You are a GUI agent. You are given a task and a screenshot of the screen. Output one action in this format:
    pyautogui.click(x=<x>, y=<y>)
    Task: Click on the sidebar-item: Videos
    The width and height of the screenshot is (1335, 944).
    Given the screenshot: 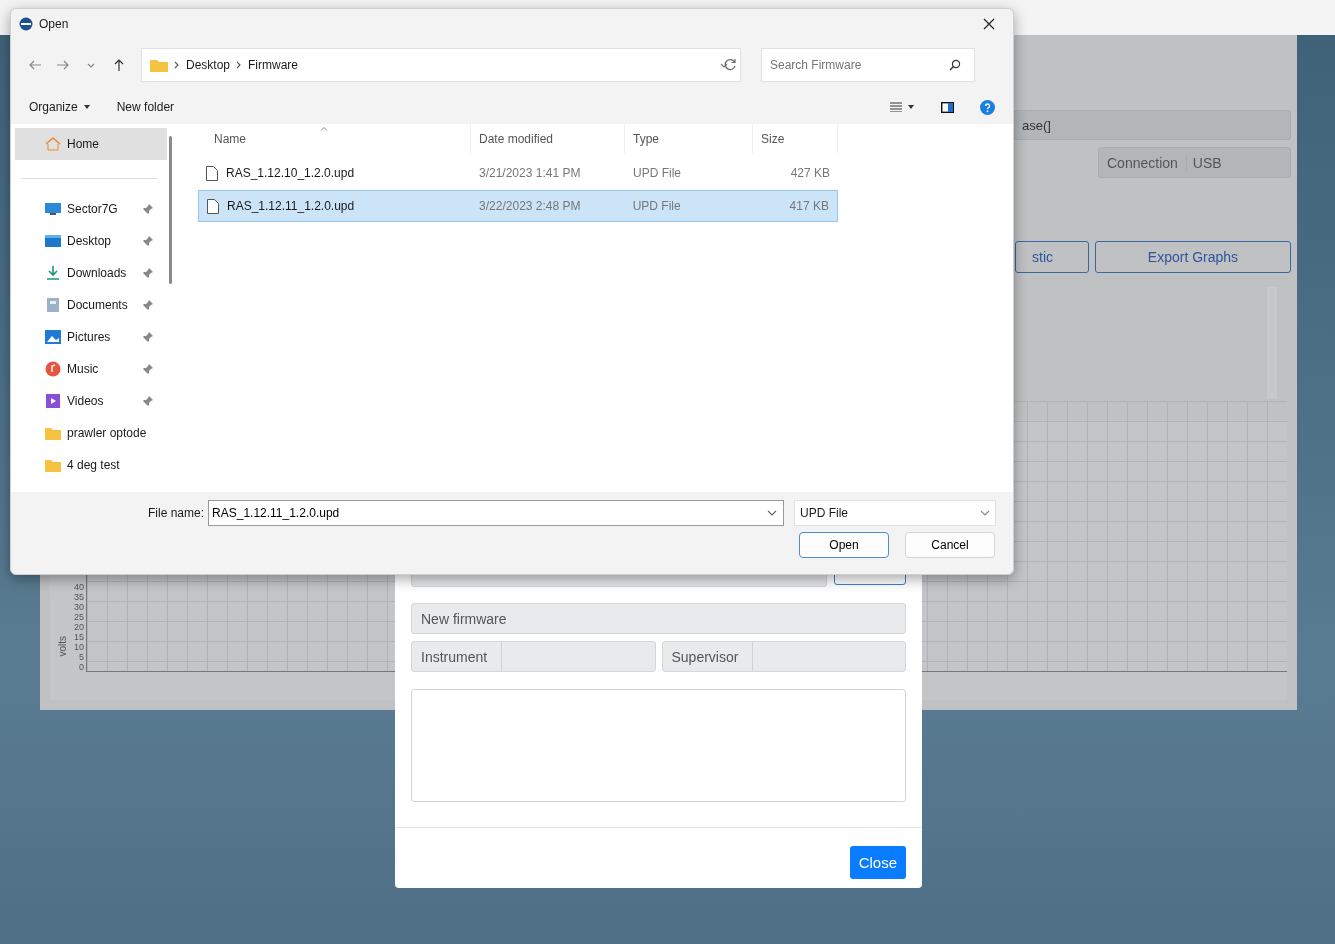 What is the action you would take?
    pyautogui.click(x=89, y=401)
    